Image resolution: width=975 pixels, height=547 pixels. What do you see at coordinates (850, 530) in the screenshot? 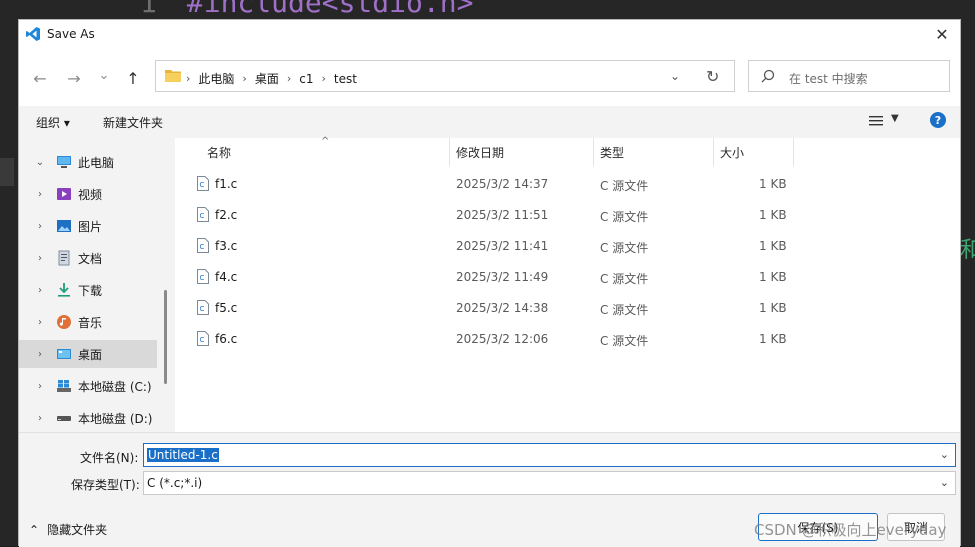
I see `watermark: CSDN @积极向上everyday` at bounding box center [850, 530].